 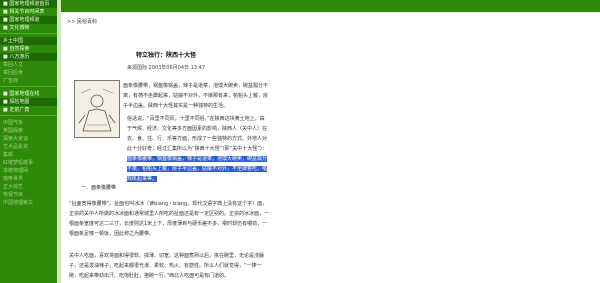 What do you see at coordinates (28, 94) in the screenshot?
I see `sidebar-item: ■ 国家地理在线` at bounding box center [28, 94].